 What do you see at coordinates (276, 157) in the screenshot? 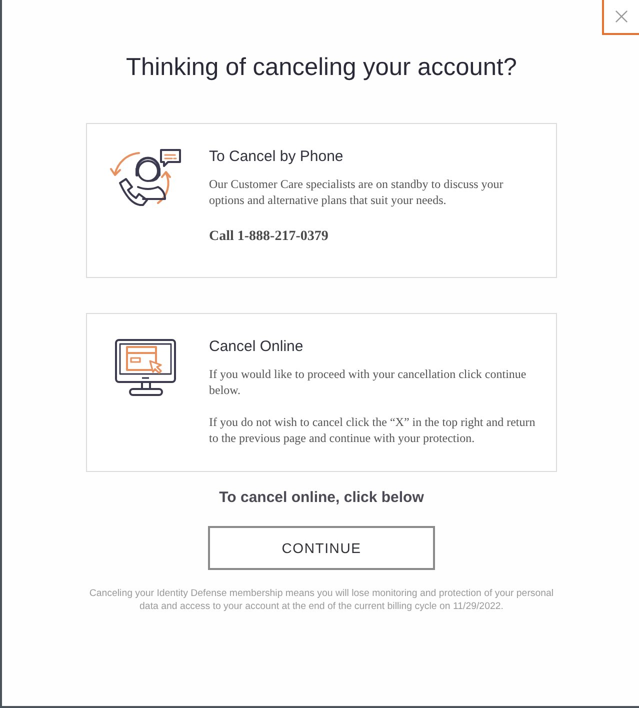
I see `option-heading: To Cancel by Phone` at bounding box center [276, 157].